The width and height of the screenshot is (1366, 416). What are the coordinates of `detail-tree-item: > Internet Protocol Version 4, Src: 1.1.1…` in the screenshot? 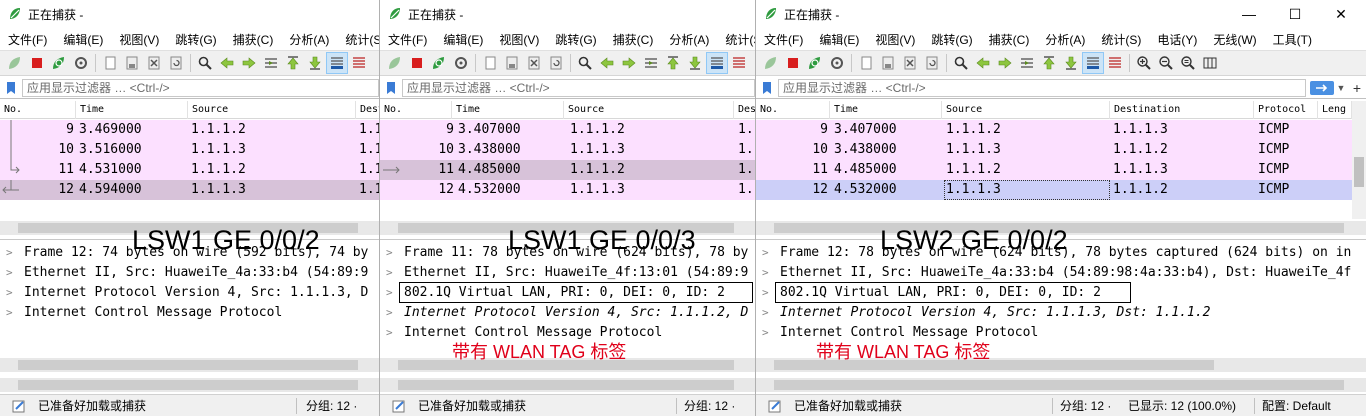 It's located at (567, 313).